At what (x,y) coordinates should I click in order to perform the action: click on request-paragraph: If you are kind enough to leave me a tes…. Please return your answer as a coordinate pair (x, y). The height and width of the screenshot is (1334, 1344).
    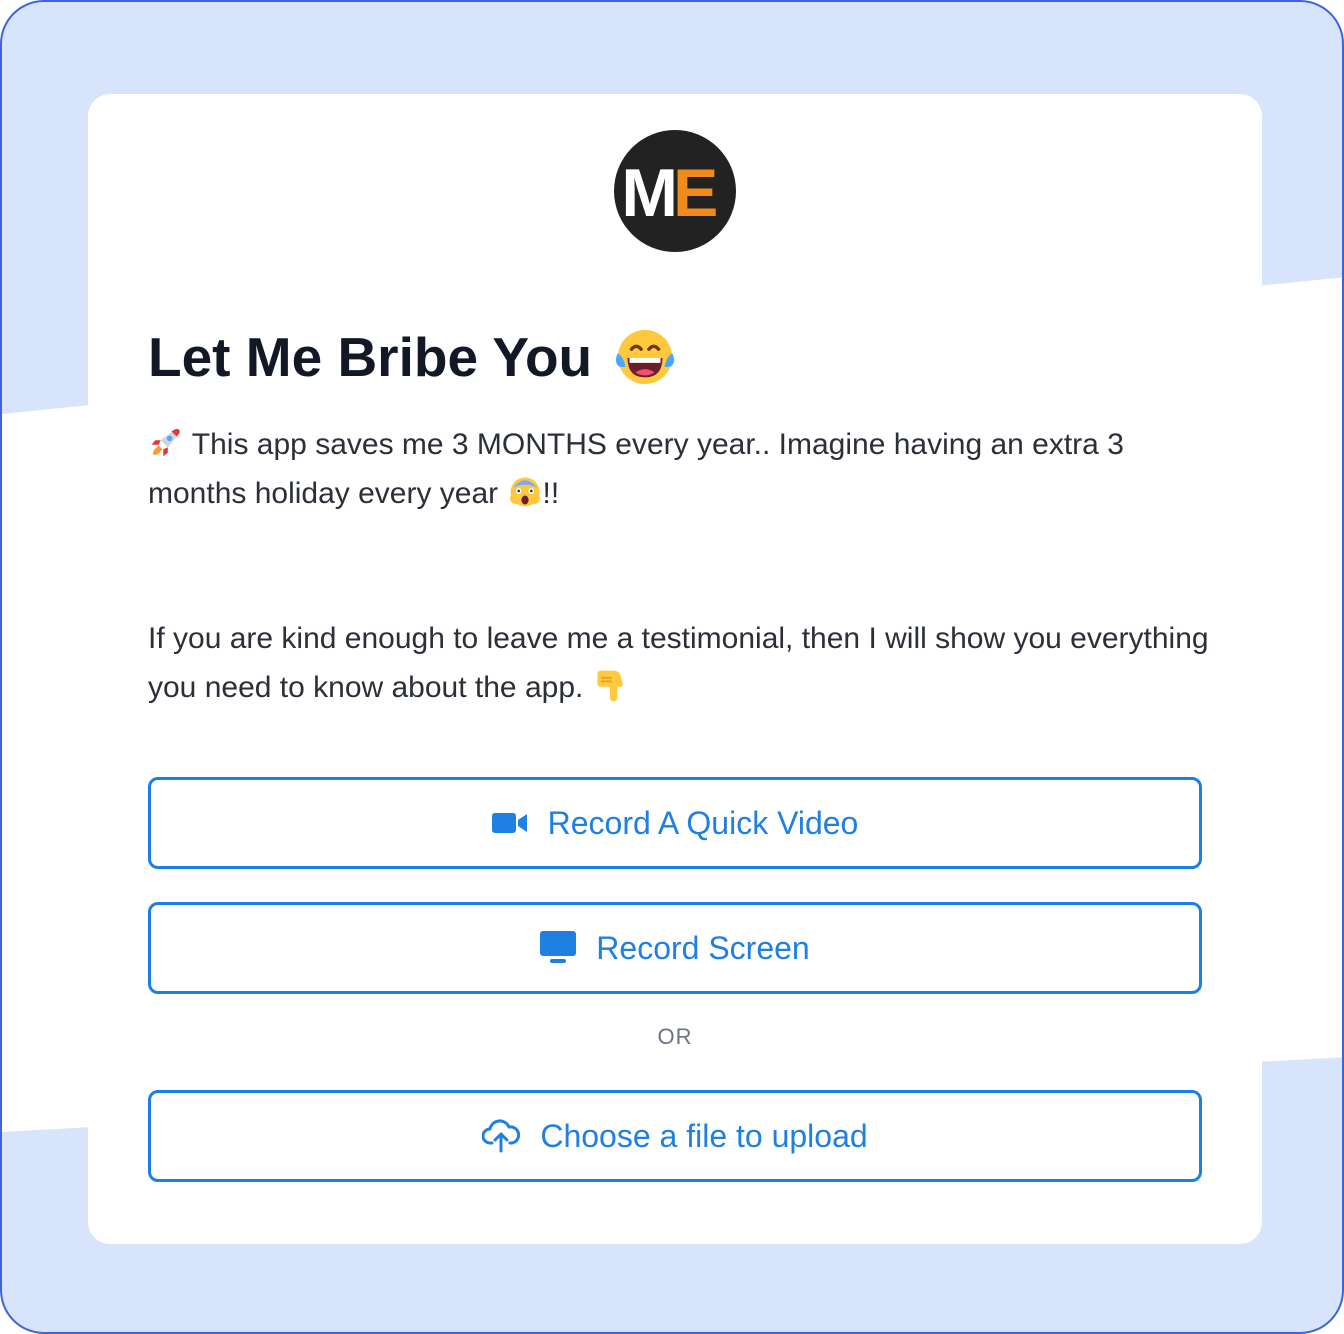
    Looking at the image, I should click on (683, 663).